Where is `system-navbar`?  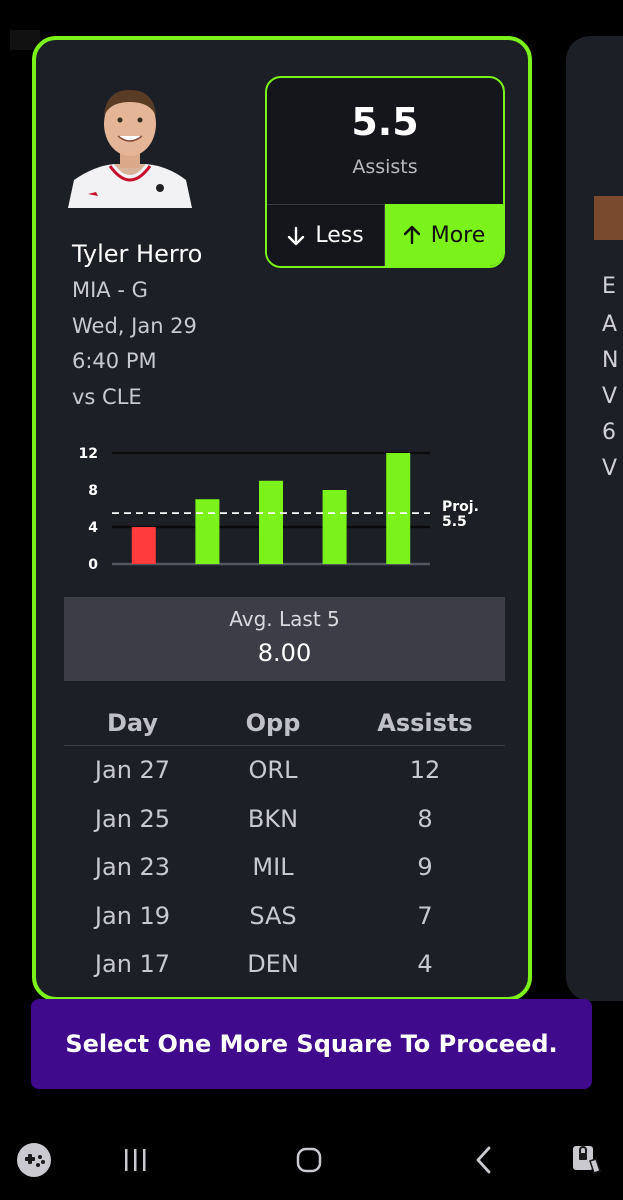 system-navbar is located at coordinates (311, 1160).